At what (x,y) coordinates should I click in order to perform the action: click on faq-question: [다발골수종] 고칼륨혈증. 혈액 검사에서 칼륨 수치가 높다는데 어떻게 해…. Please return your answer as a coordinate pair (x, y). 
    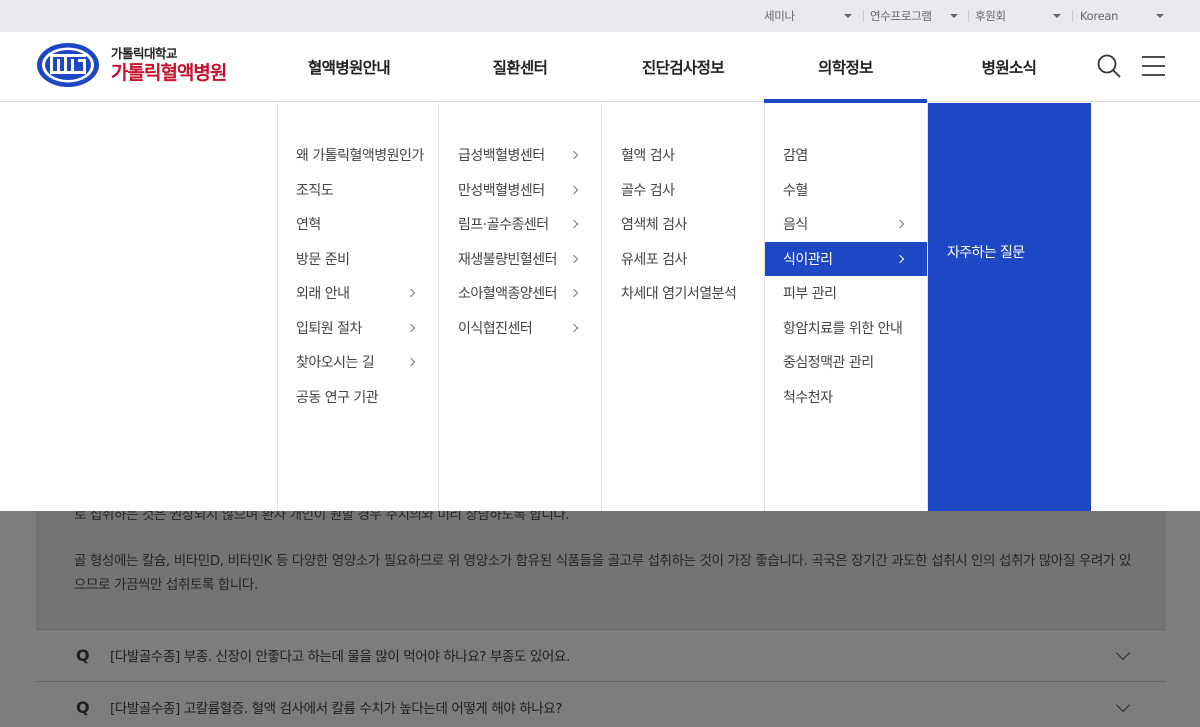
    Looking at the image, I should click on (336, 709).